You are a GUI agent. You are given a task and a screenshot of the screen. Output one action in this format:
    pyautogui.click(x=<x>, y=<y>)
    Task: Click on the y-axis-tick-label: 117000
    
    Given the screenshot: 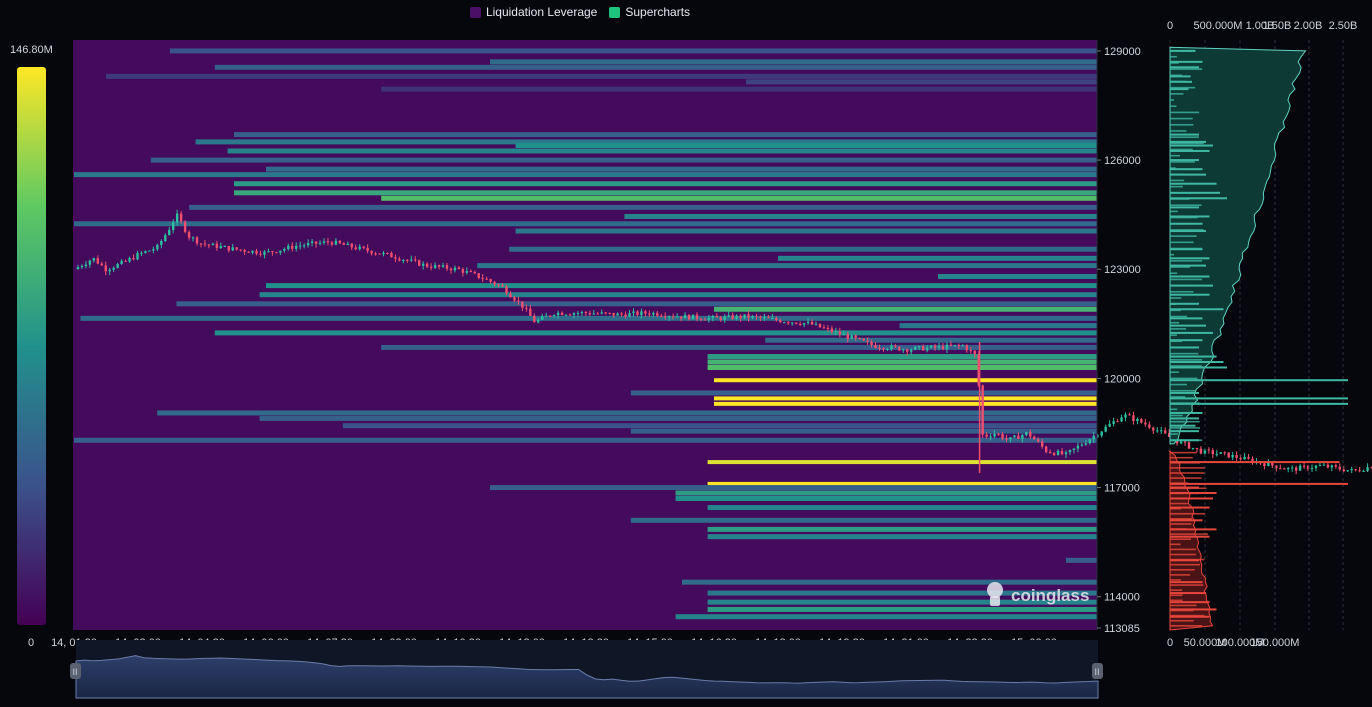 What is the action you would take?
    pyautogui.click(x=1122, y=489)
    